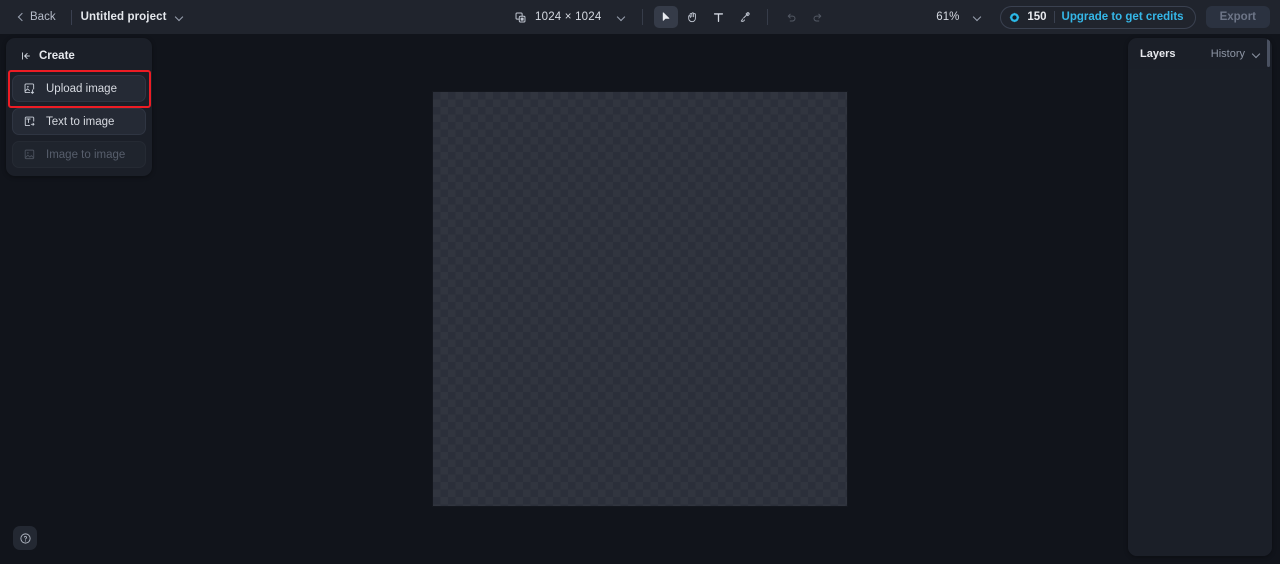  I want to click on zoom-level-button: 61%, so click(959, 17).